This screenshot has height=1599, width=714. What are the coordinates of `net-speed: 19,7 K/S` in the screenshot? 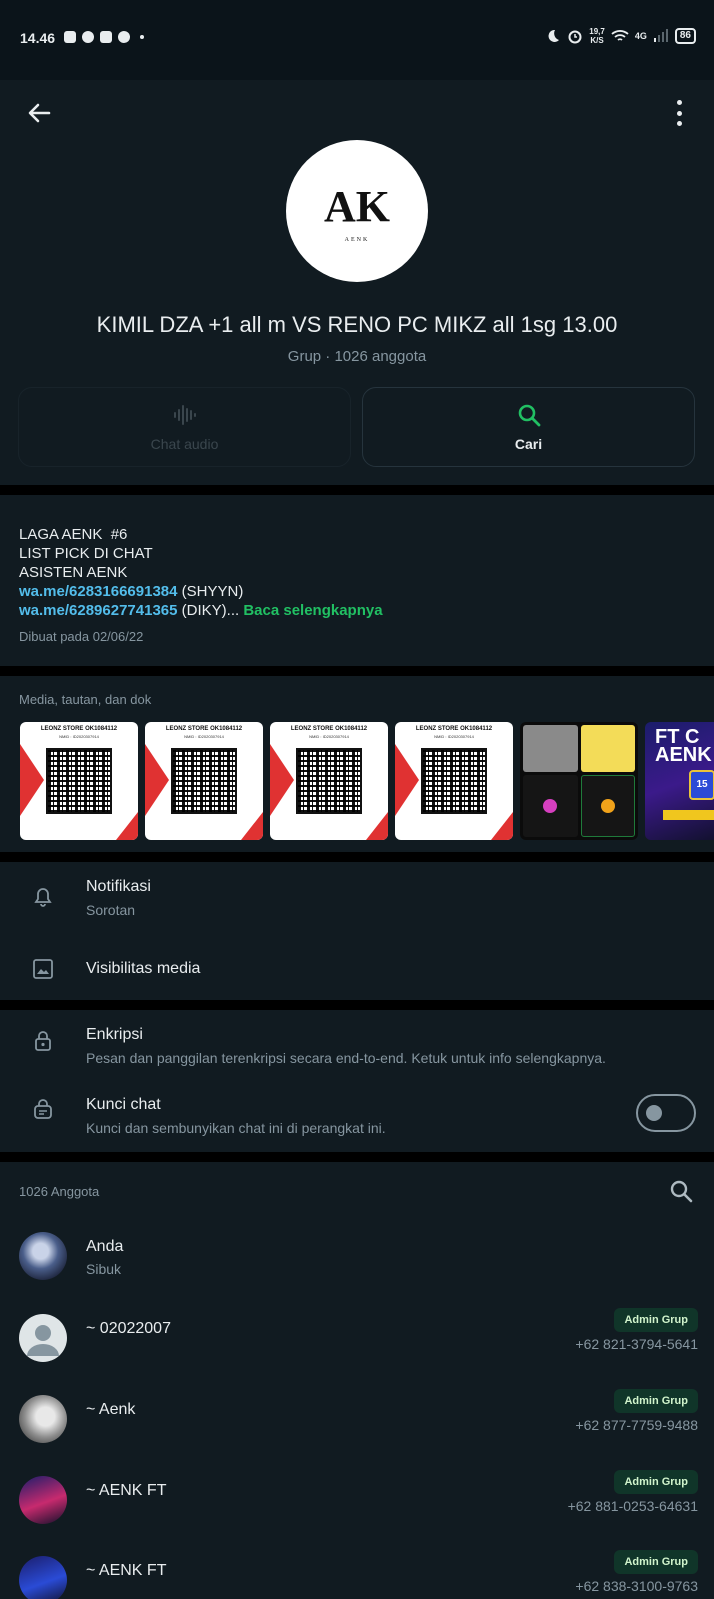 It's located at (597, 36).